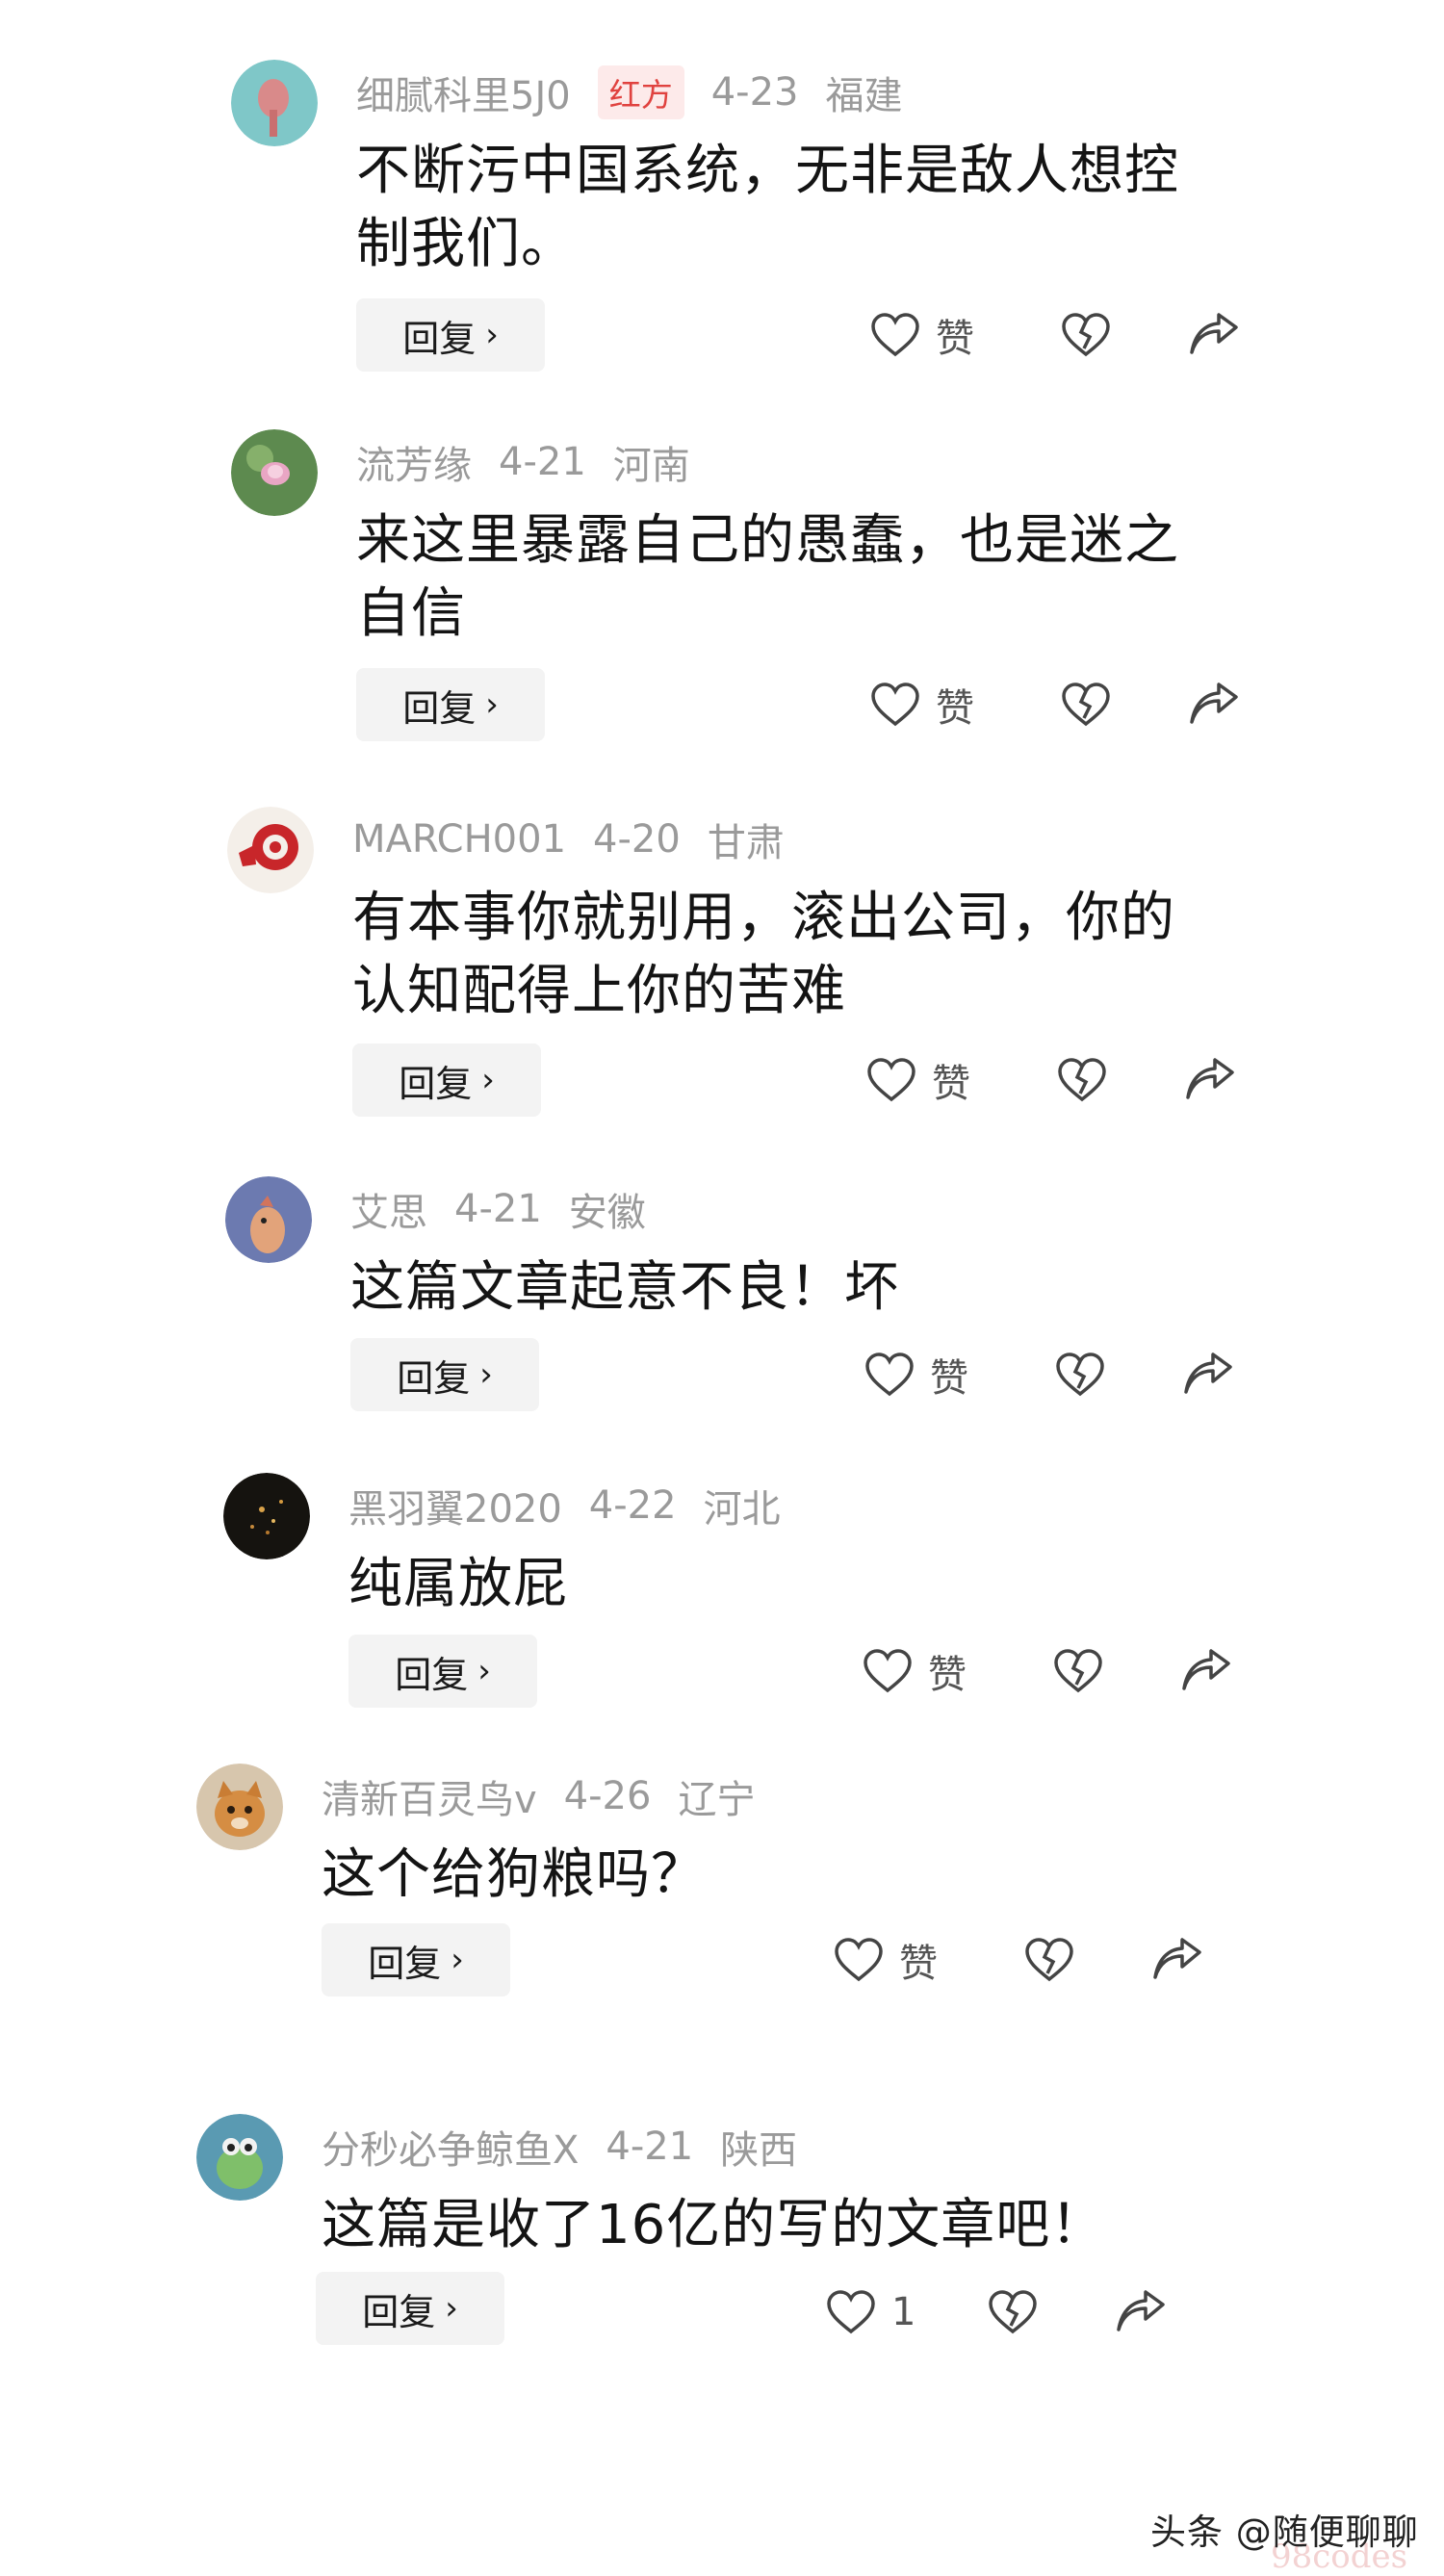 The width and height of the screenshot is (1444, 2576). What do you see at coordinates (459, 840) in the screenshot?
I see `username: MARCH001` at bounding box center [459, 840].